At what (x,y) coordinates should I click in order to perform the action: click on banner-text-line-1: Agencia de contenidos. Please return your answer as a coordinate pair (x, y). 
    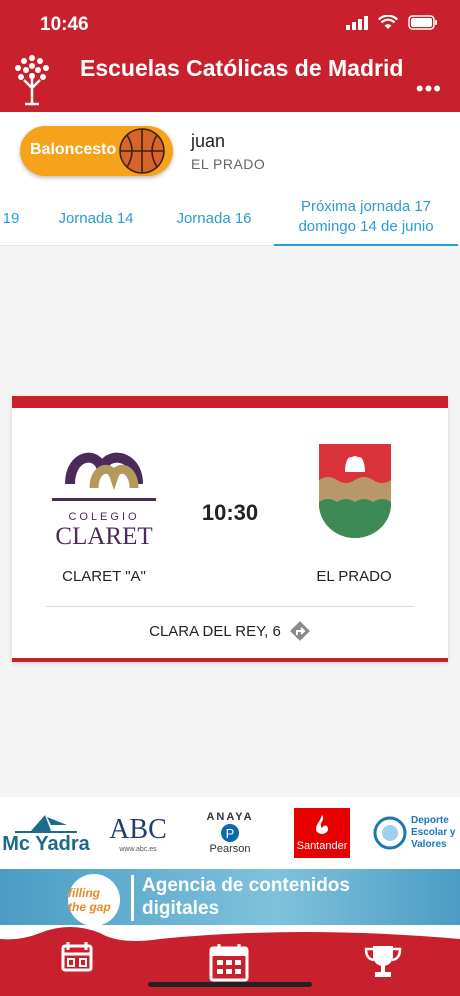
    Looking at the image, I should click on (246, 885).